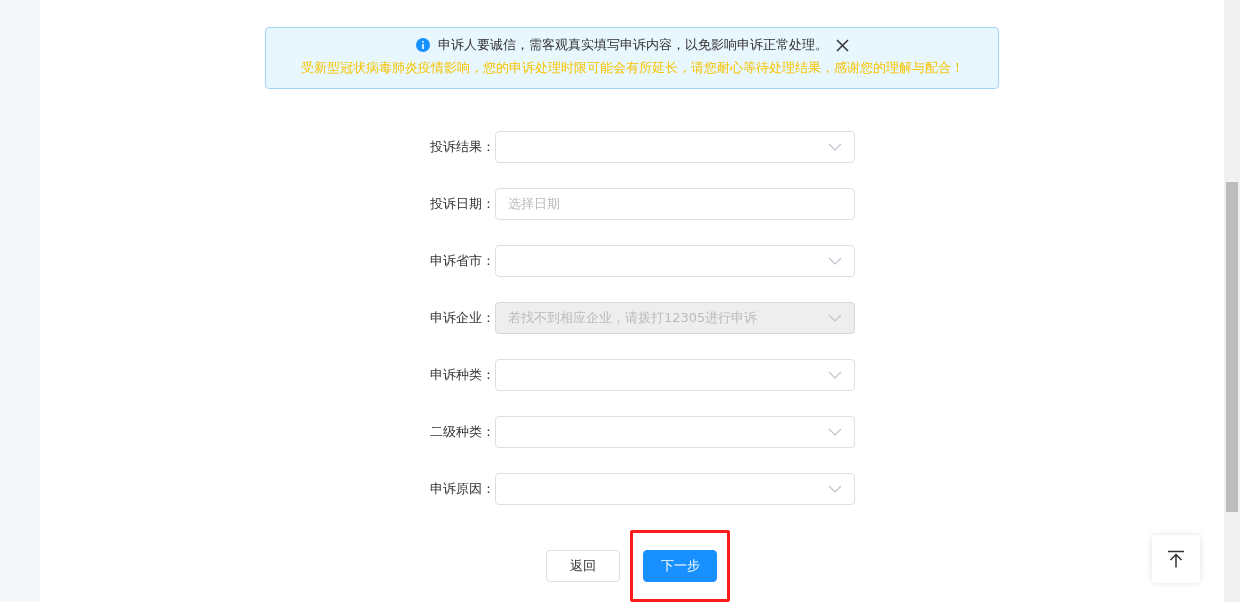  I want to click on field-label: 投诉日期：, so click(462, 204).